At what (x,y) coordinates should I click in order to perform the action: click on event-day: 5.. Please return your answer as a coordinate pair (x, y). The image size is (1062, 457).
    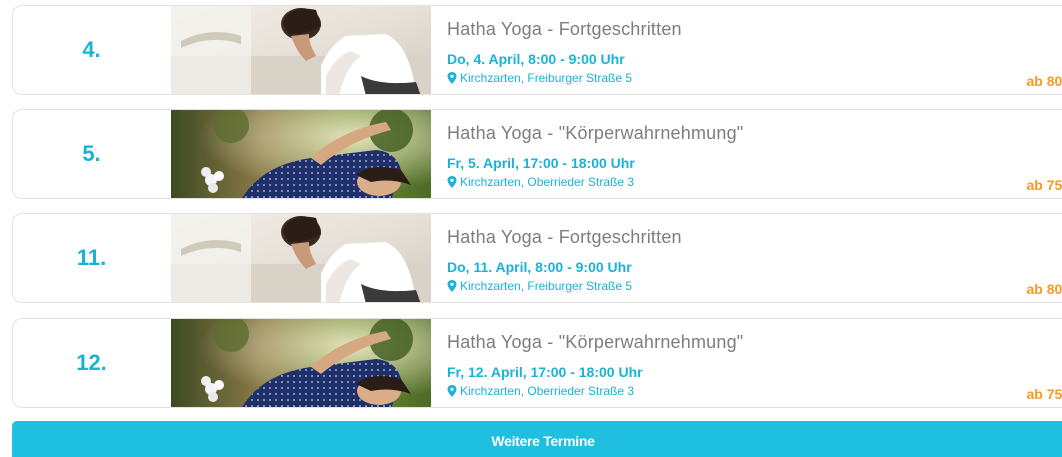
    Looking at the image, I should click on (91, 153).